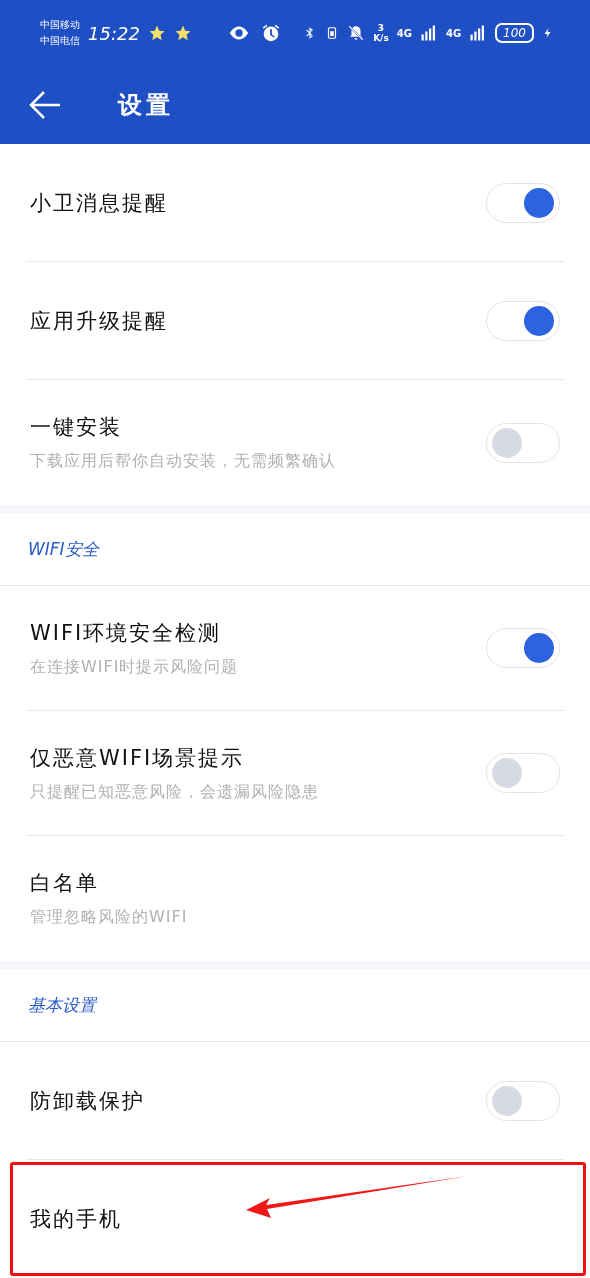  I want to click on setting-description: 只提醒已知恶意风险，会遗漏风险隐患, so click(175, 792).